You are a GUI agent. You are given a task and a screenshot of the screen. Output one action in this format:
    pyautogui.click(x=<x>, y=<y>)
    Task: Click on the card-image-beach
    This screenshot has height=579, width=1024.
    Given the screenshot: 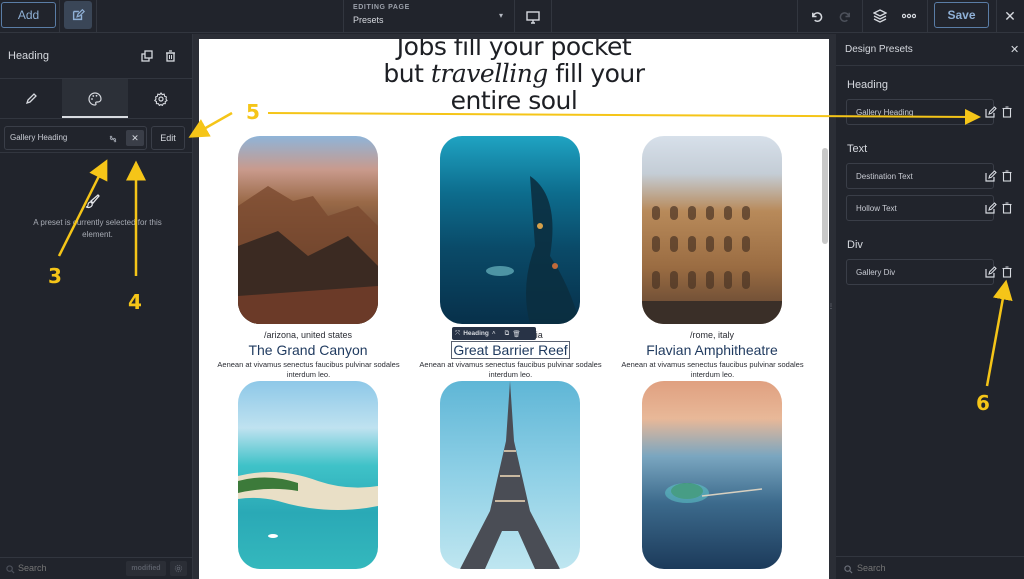 What is the action you would take?
    pyautogui.click(x=308, y=475)
    